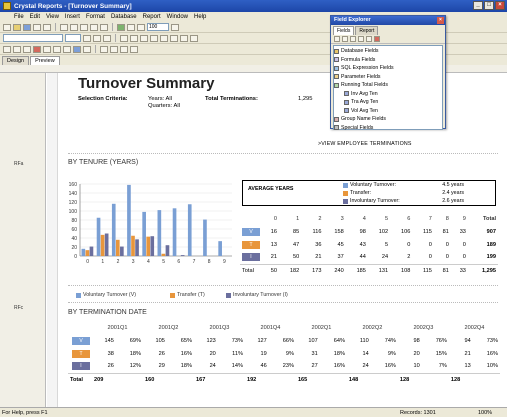  Describe the element at coordinates (447, 257) in the screenshot. I see `table-cell: 0` at that location.